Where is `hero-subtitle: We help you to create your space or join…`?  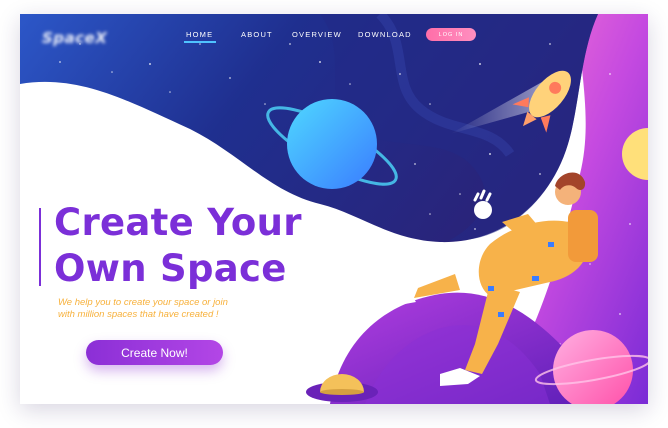 hero-subtitle: We help you to create your space or join… is located at coordinates (178, 309).